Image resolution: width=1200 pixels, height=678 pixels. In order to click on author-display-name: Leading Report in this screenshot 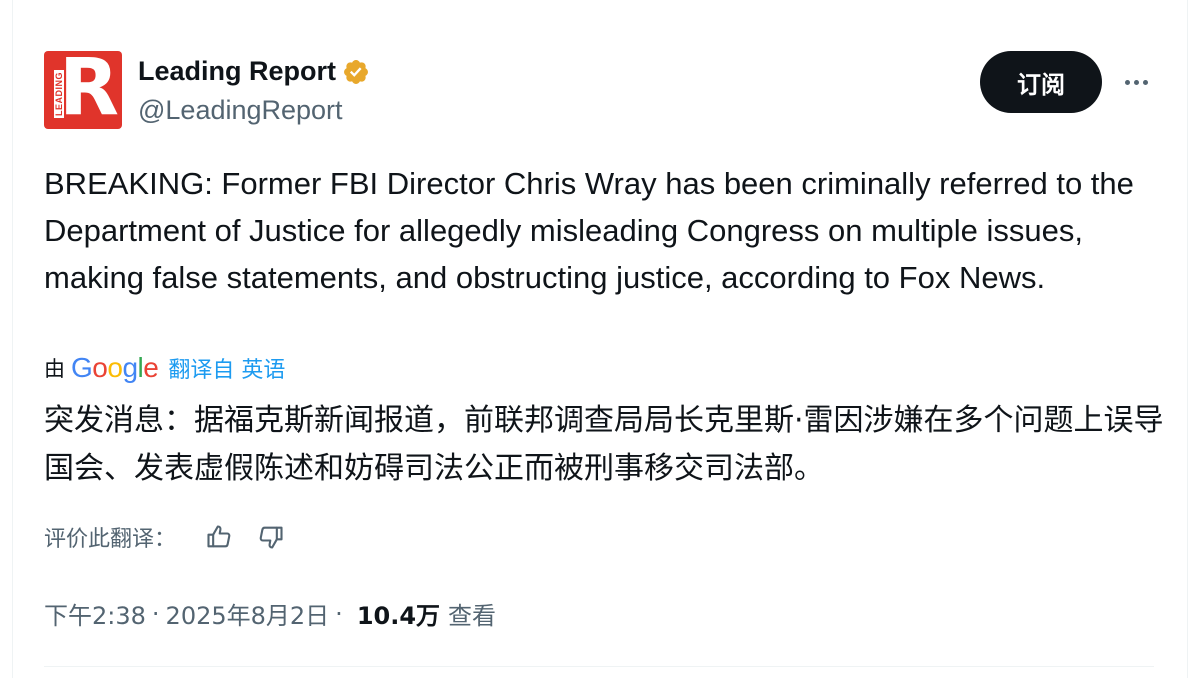, I will do `click(237, 71)`.